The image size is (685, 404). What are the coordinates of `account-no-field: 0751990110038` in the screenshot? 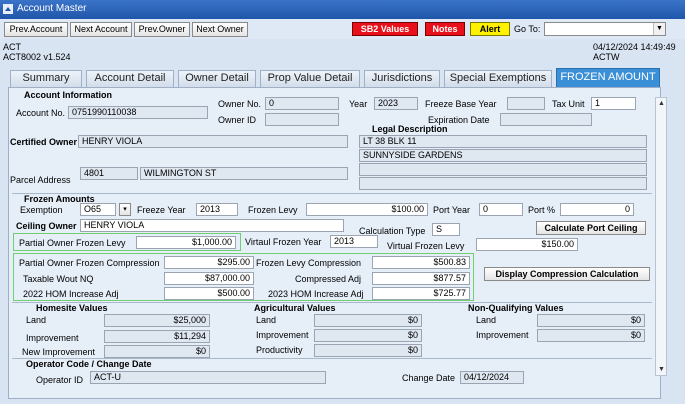 It's located at (138, 112).